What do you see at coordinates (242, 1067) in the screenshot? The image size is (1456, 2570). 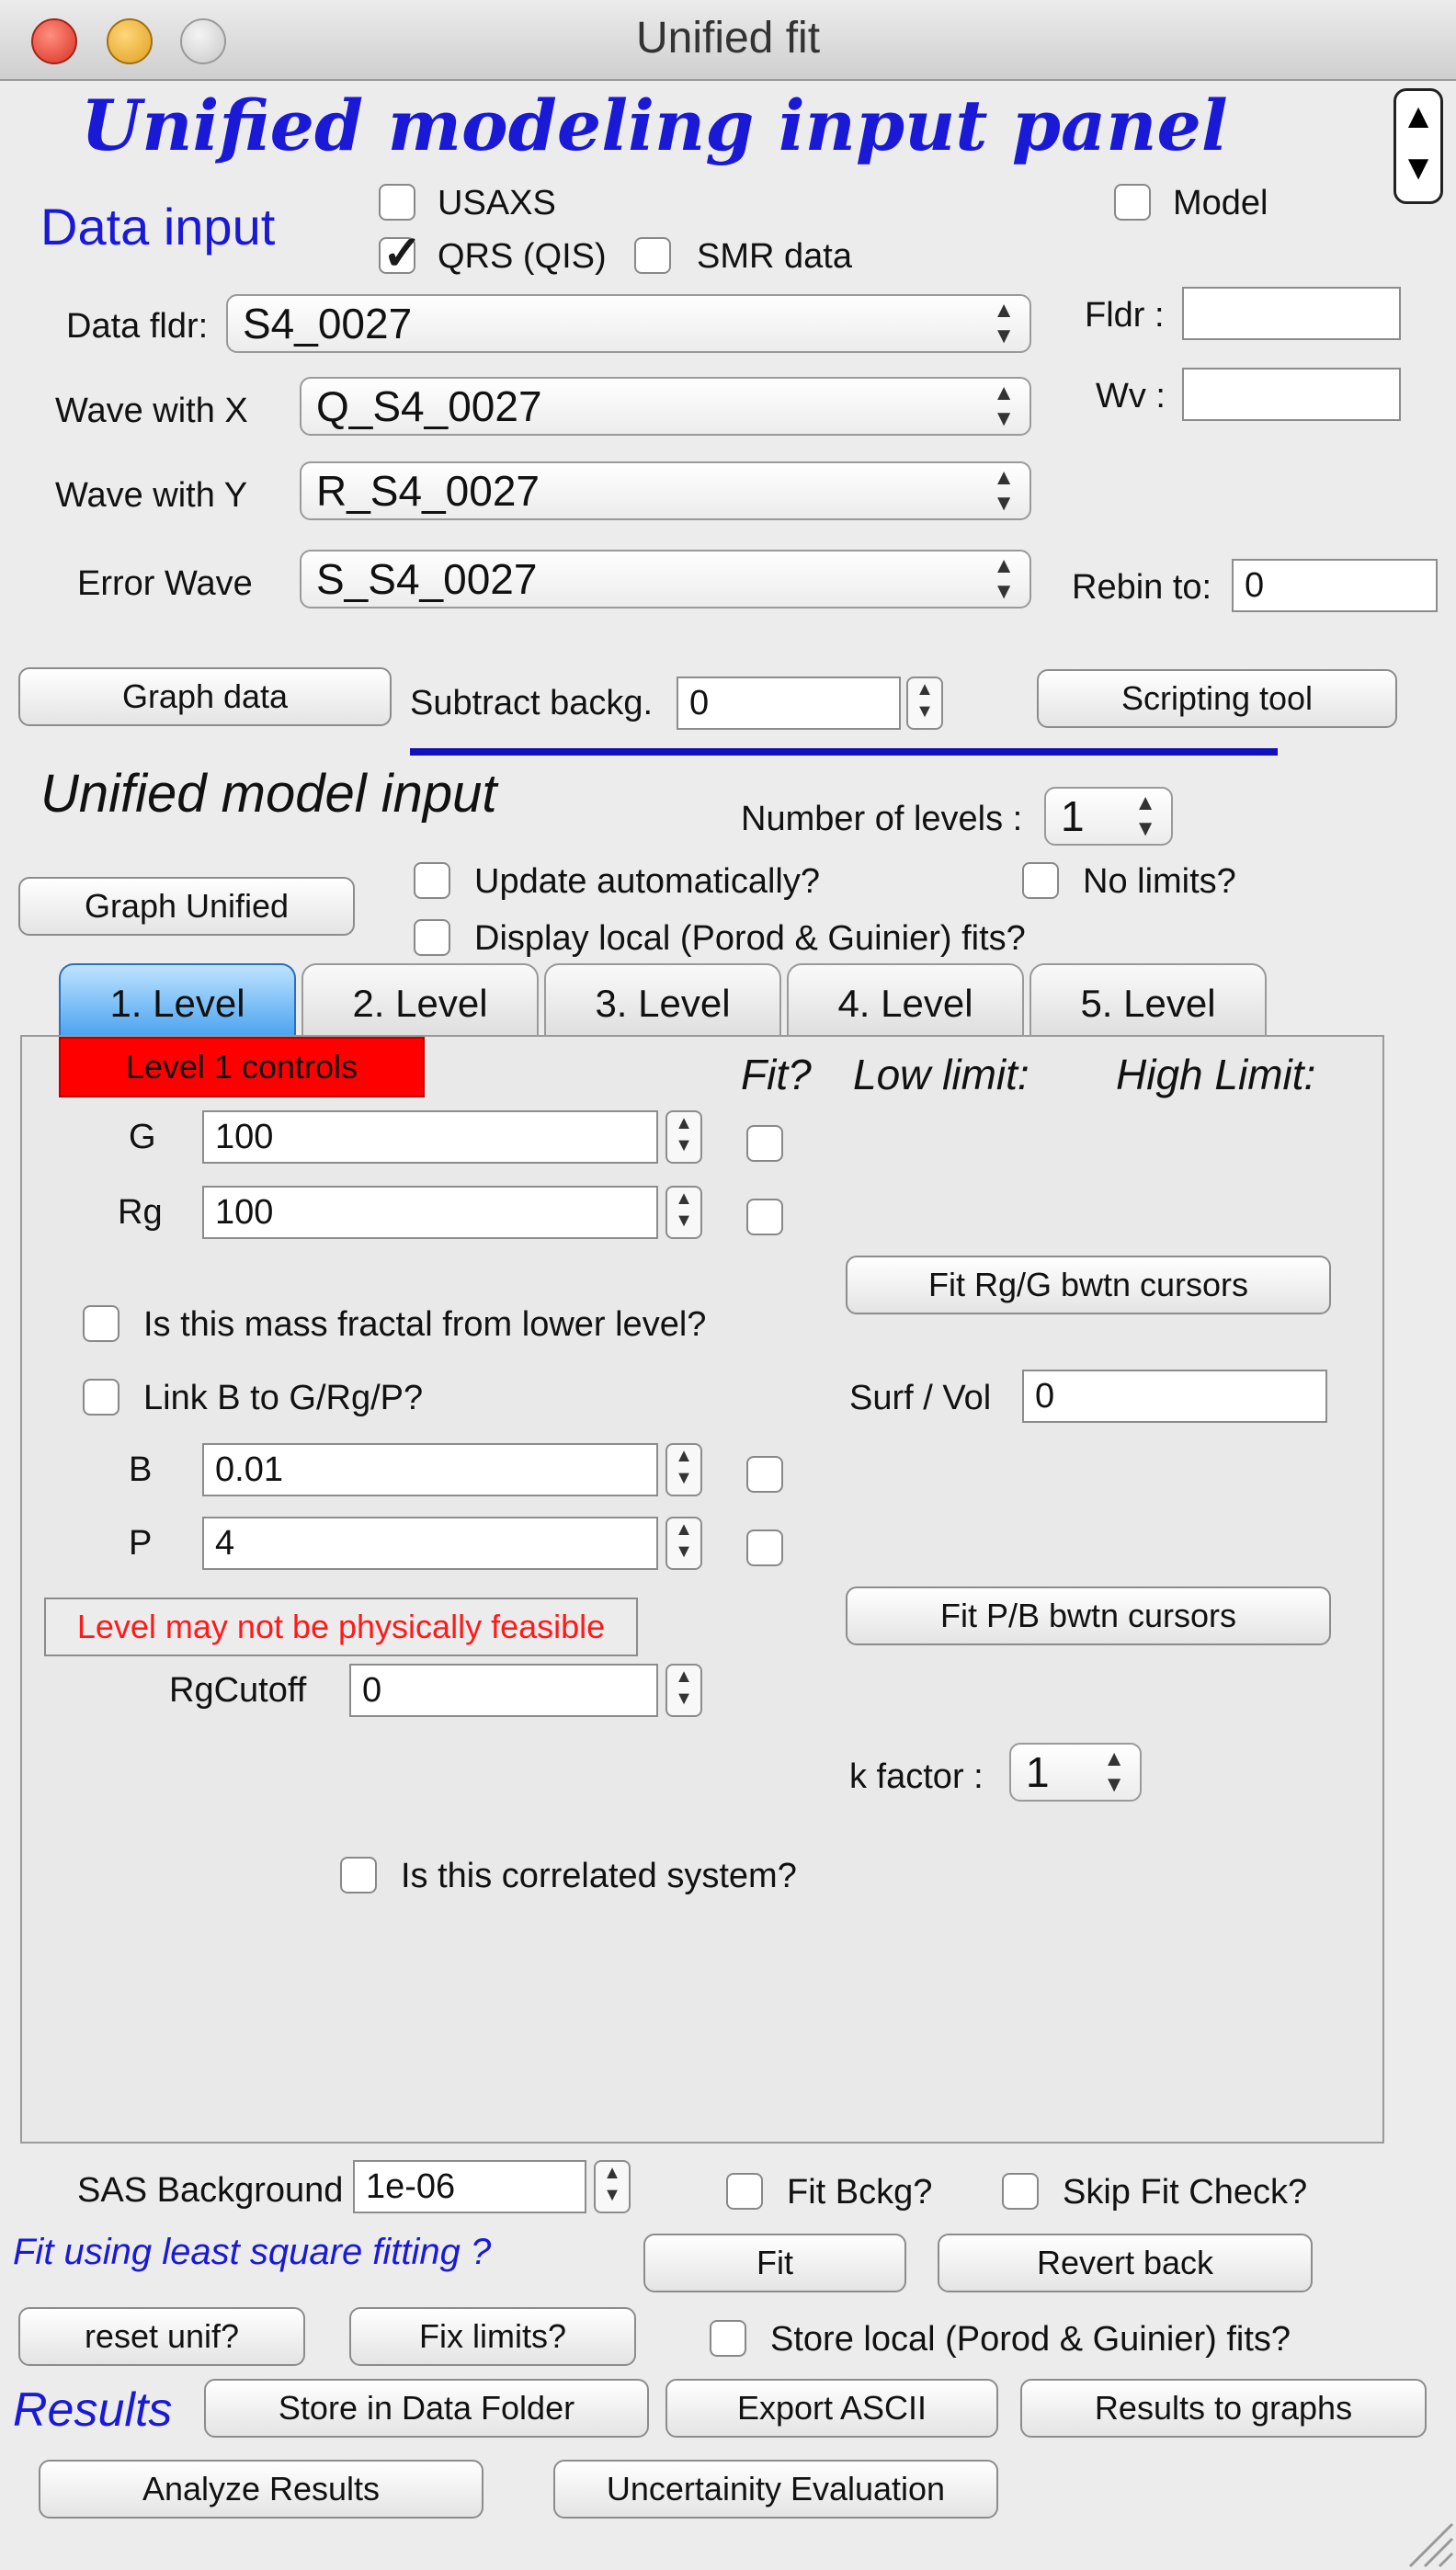 I see `level-controls-label: Level 1 controls` at bounding box center [242, 1067].